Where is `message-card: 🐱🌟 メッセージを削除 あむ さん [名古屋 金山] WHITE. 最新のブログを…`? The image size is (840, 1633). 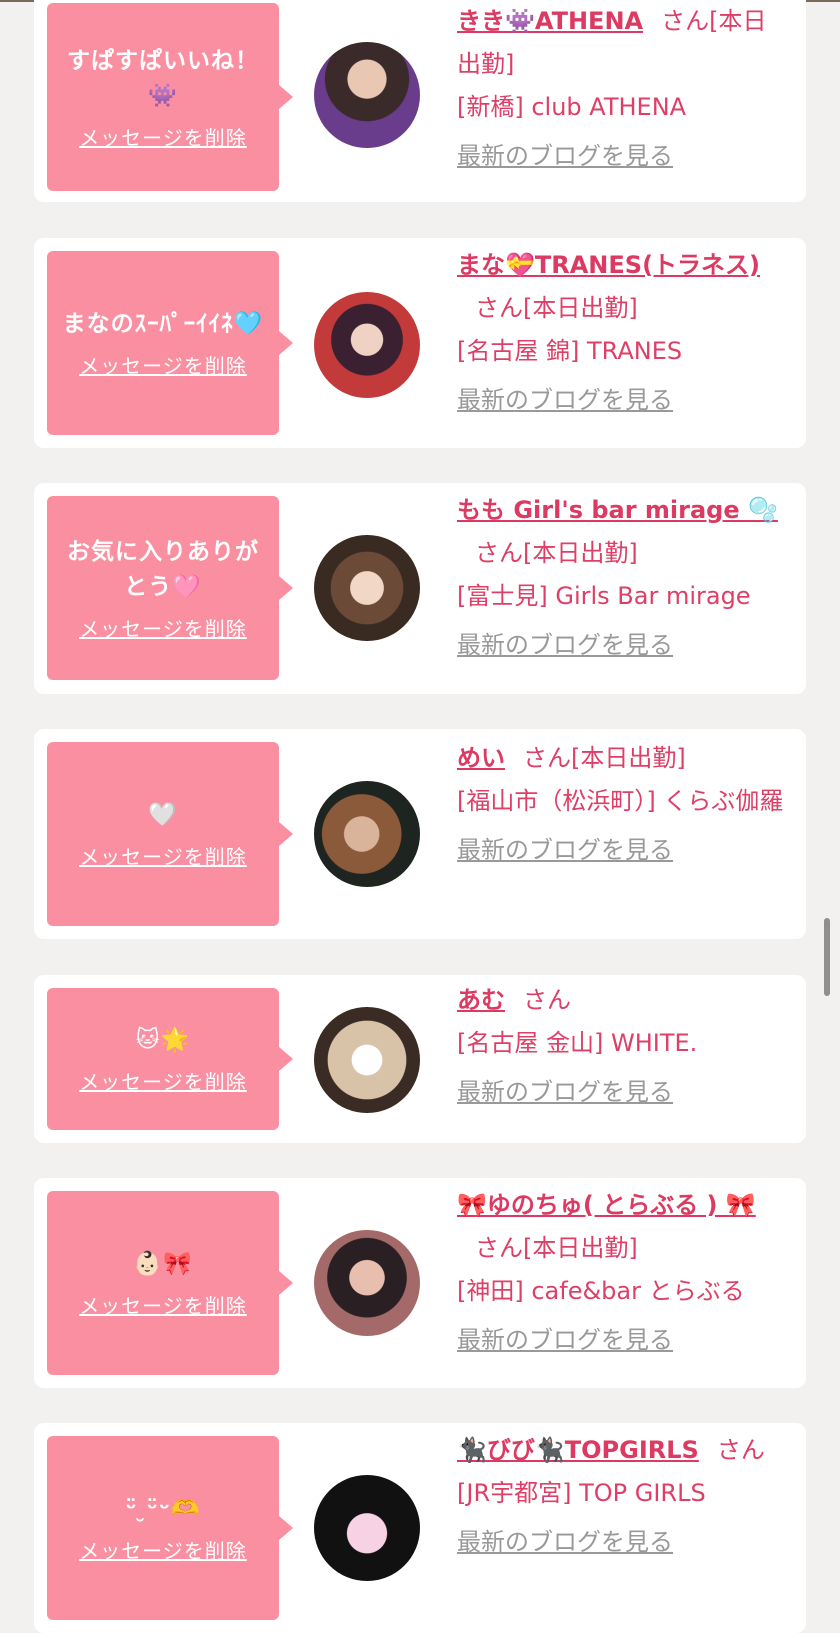 message-card: 🐱🌟 メッセージを削除 あむ さん [名古屋 金山] WHITE. 最新のブログを… is located at coordinates (420, 1059).